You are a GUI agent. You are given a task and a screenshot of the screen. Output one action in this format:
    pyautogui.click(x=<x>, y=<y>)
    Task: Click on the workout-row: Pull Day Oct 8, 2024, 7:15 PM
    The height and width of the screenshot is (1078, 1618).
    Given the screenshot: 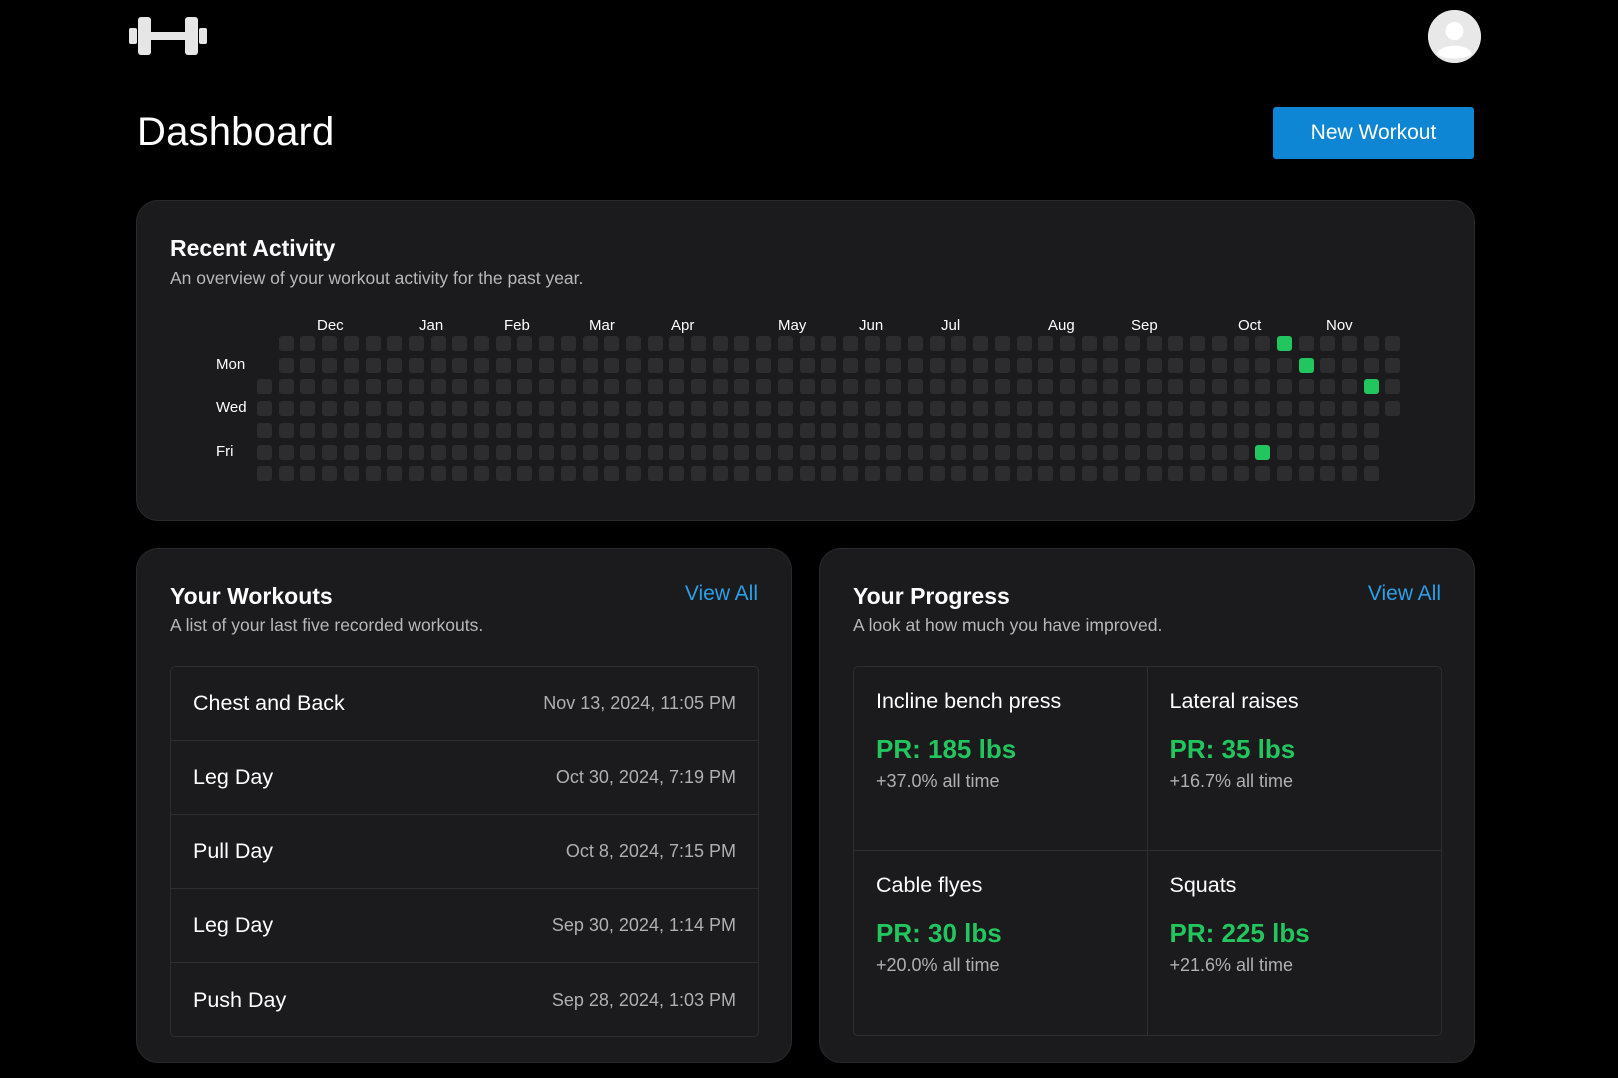 What is the action you would take?
    pyautogui.click(x=464, y=852)
    